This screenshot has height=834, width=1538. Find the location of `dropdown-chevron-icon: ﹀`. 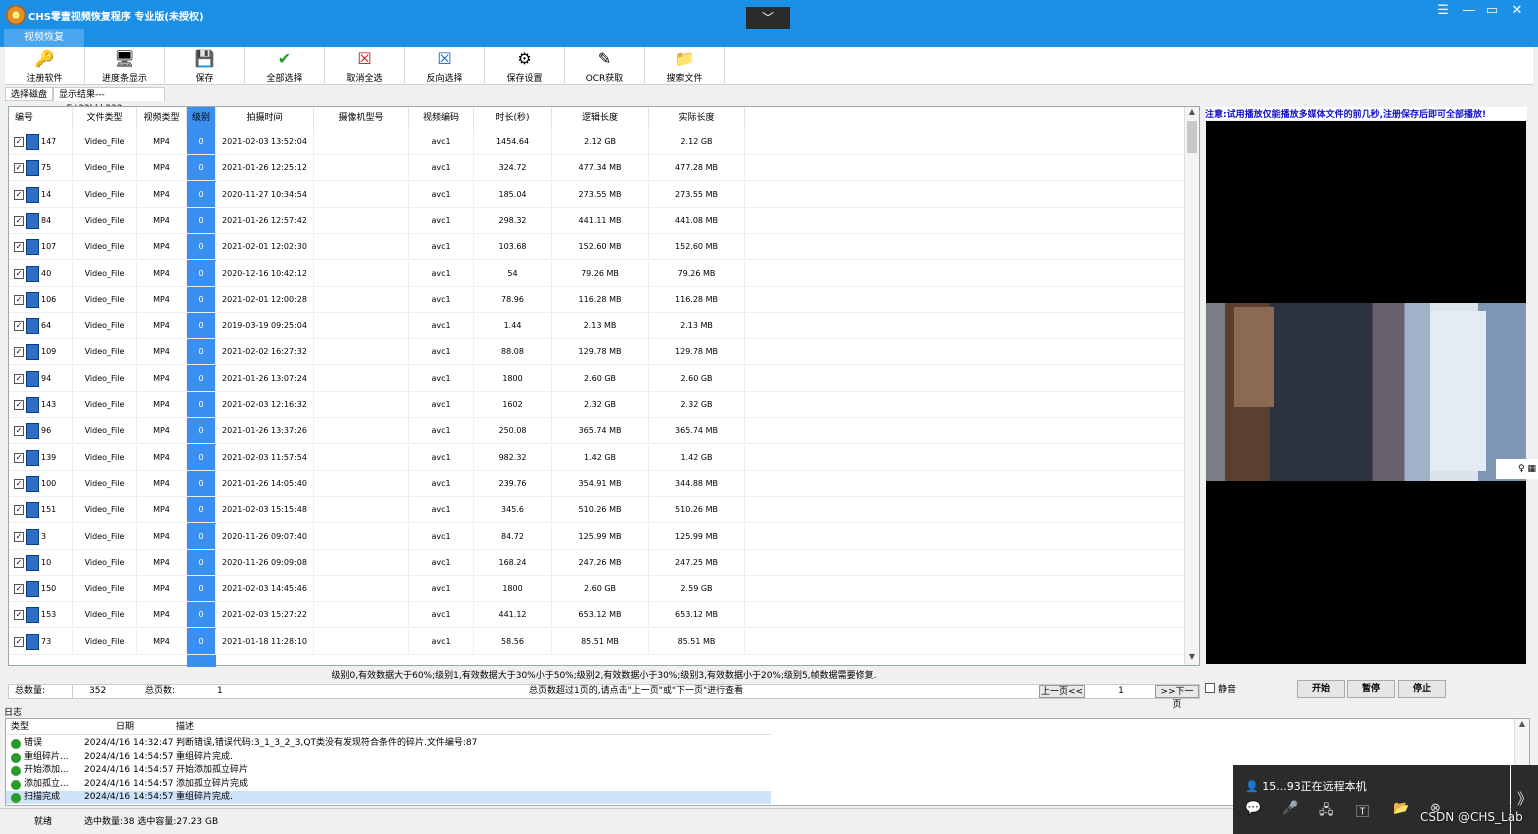

dropdown-chevron-icon: ﹀ is located at coordinates (768, 18).